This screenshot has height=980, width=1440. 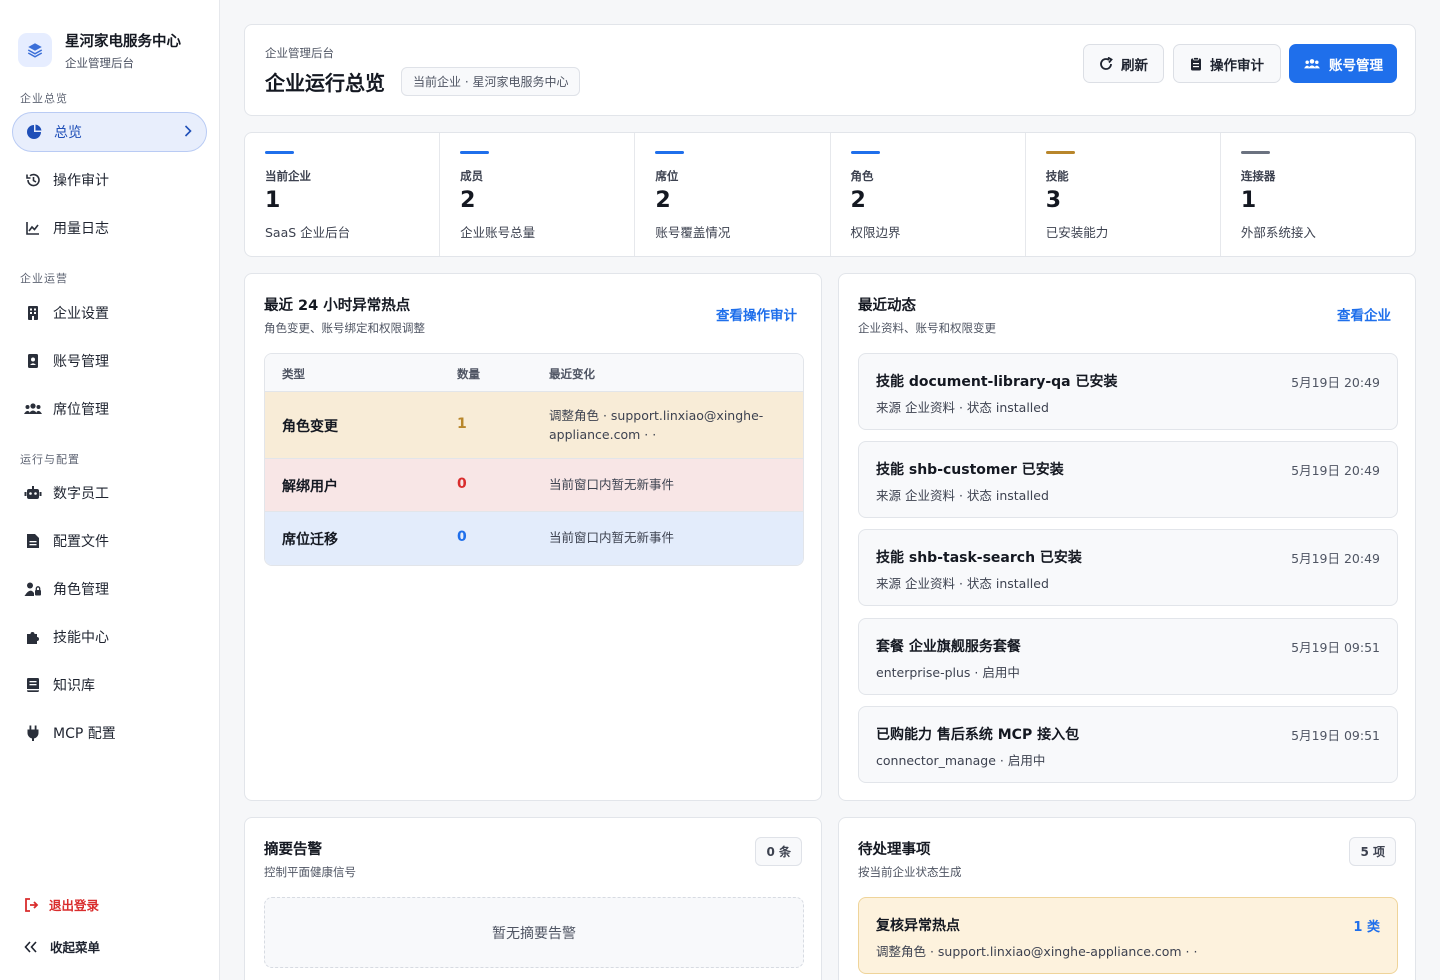 I want to click on view-enterprise-link: 查看企业, so click(x=1364, y=314).